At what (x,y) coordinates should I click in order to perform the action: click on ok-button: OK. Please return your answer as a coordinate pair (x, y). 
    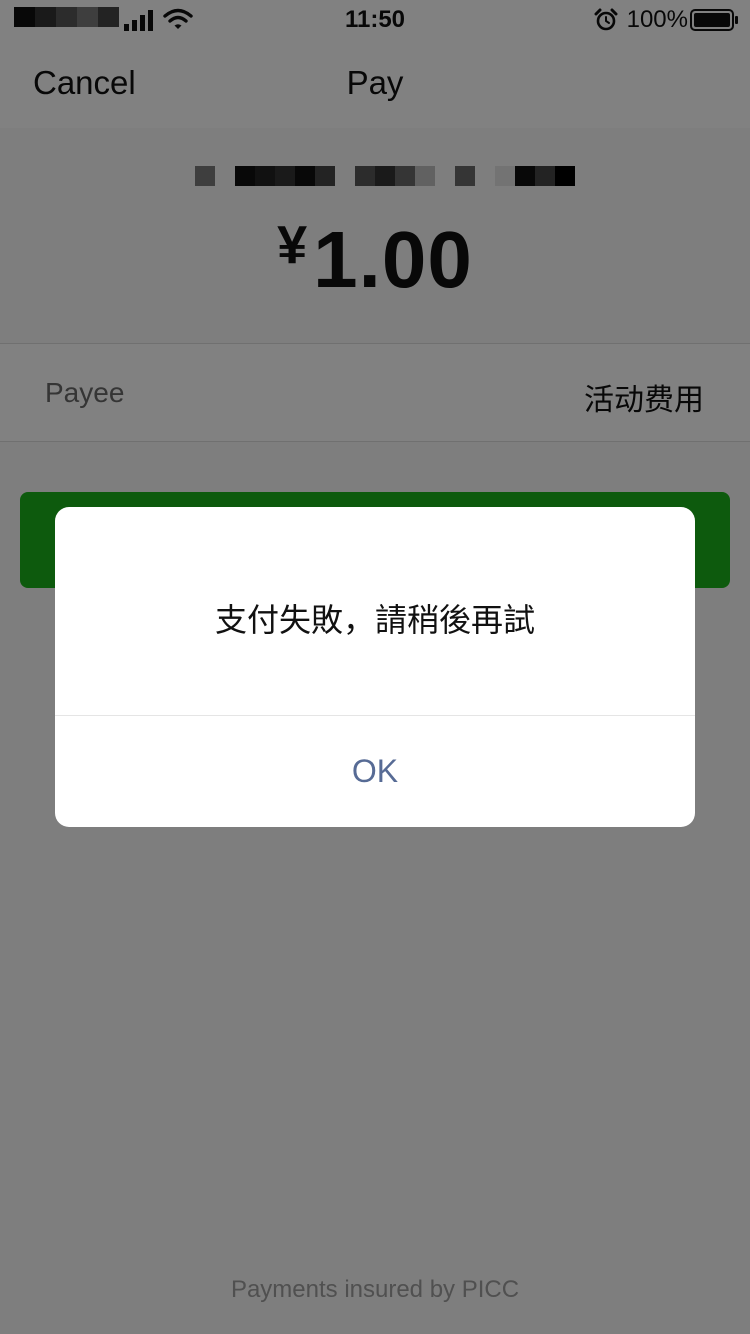
    Looking at the image, I should click on (375, 771).